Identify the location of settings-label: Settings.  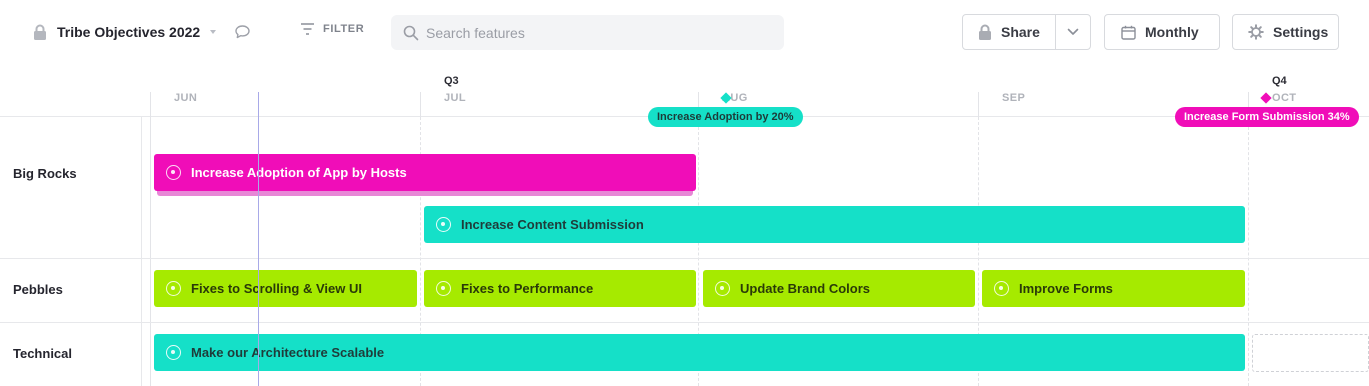
(1301, 32).